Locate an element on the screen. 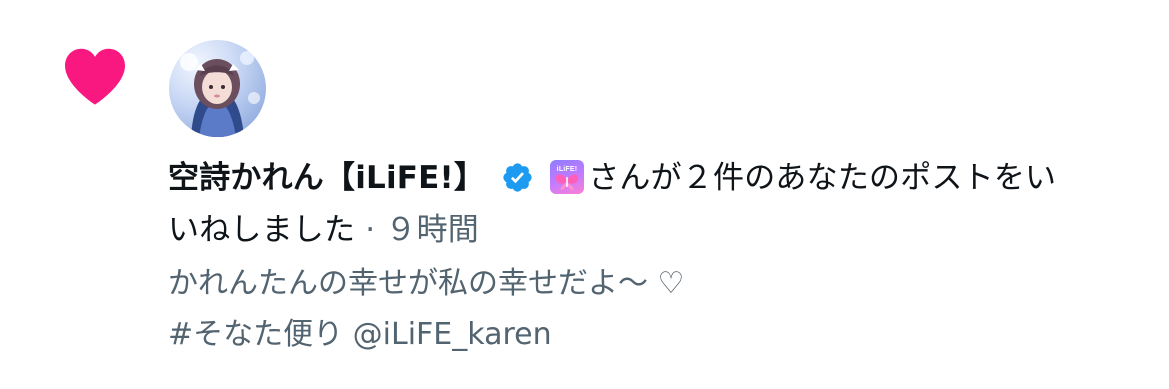 This screenshot has width=1169, height=389. ilife-affiliate-badge-icon: iLiFE! is located at coordinates (567, 177).